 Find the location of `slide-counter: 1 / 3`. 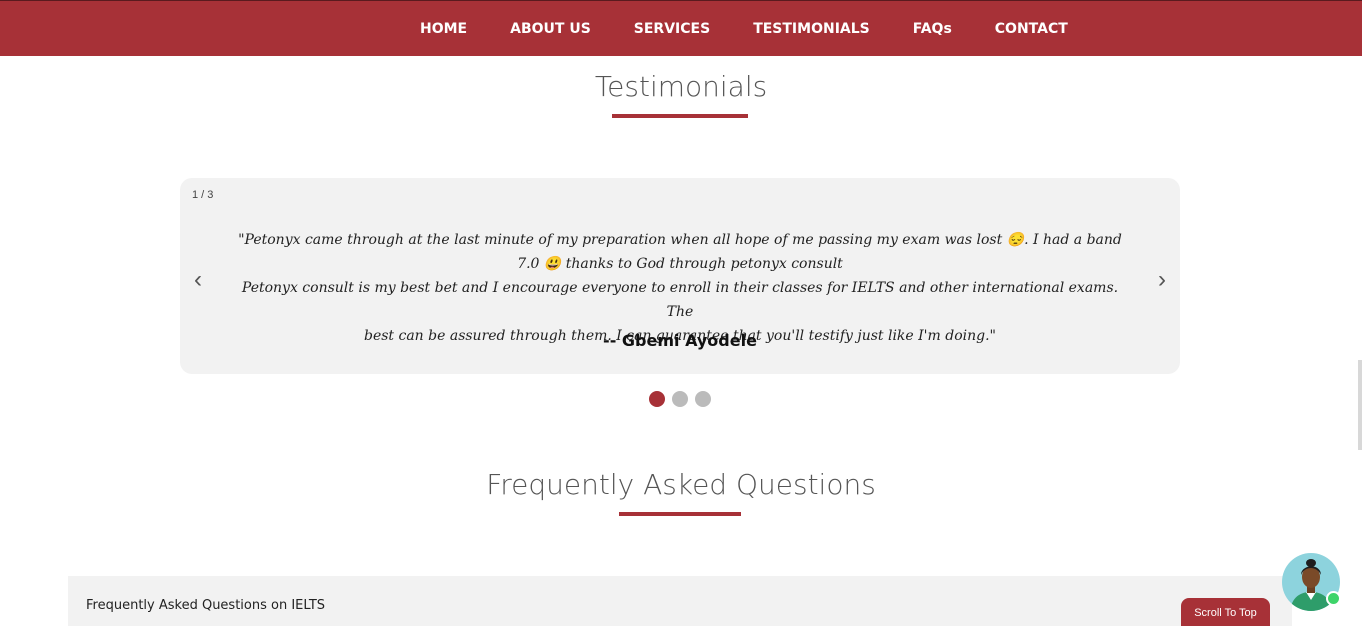

slide-counter: 1 / 3 is located at coordinates (203, 195).